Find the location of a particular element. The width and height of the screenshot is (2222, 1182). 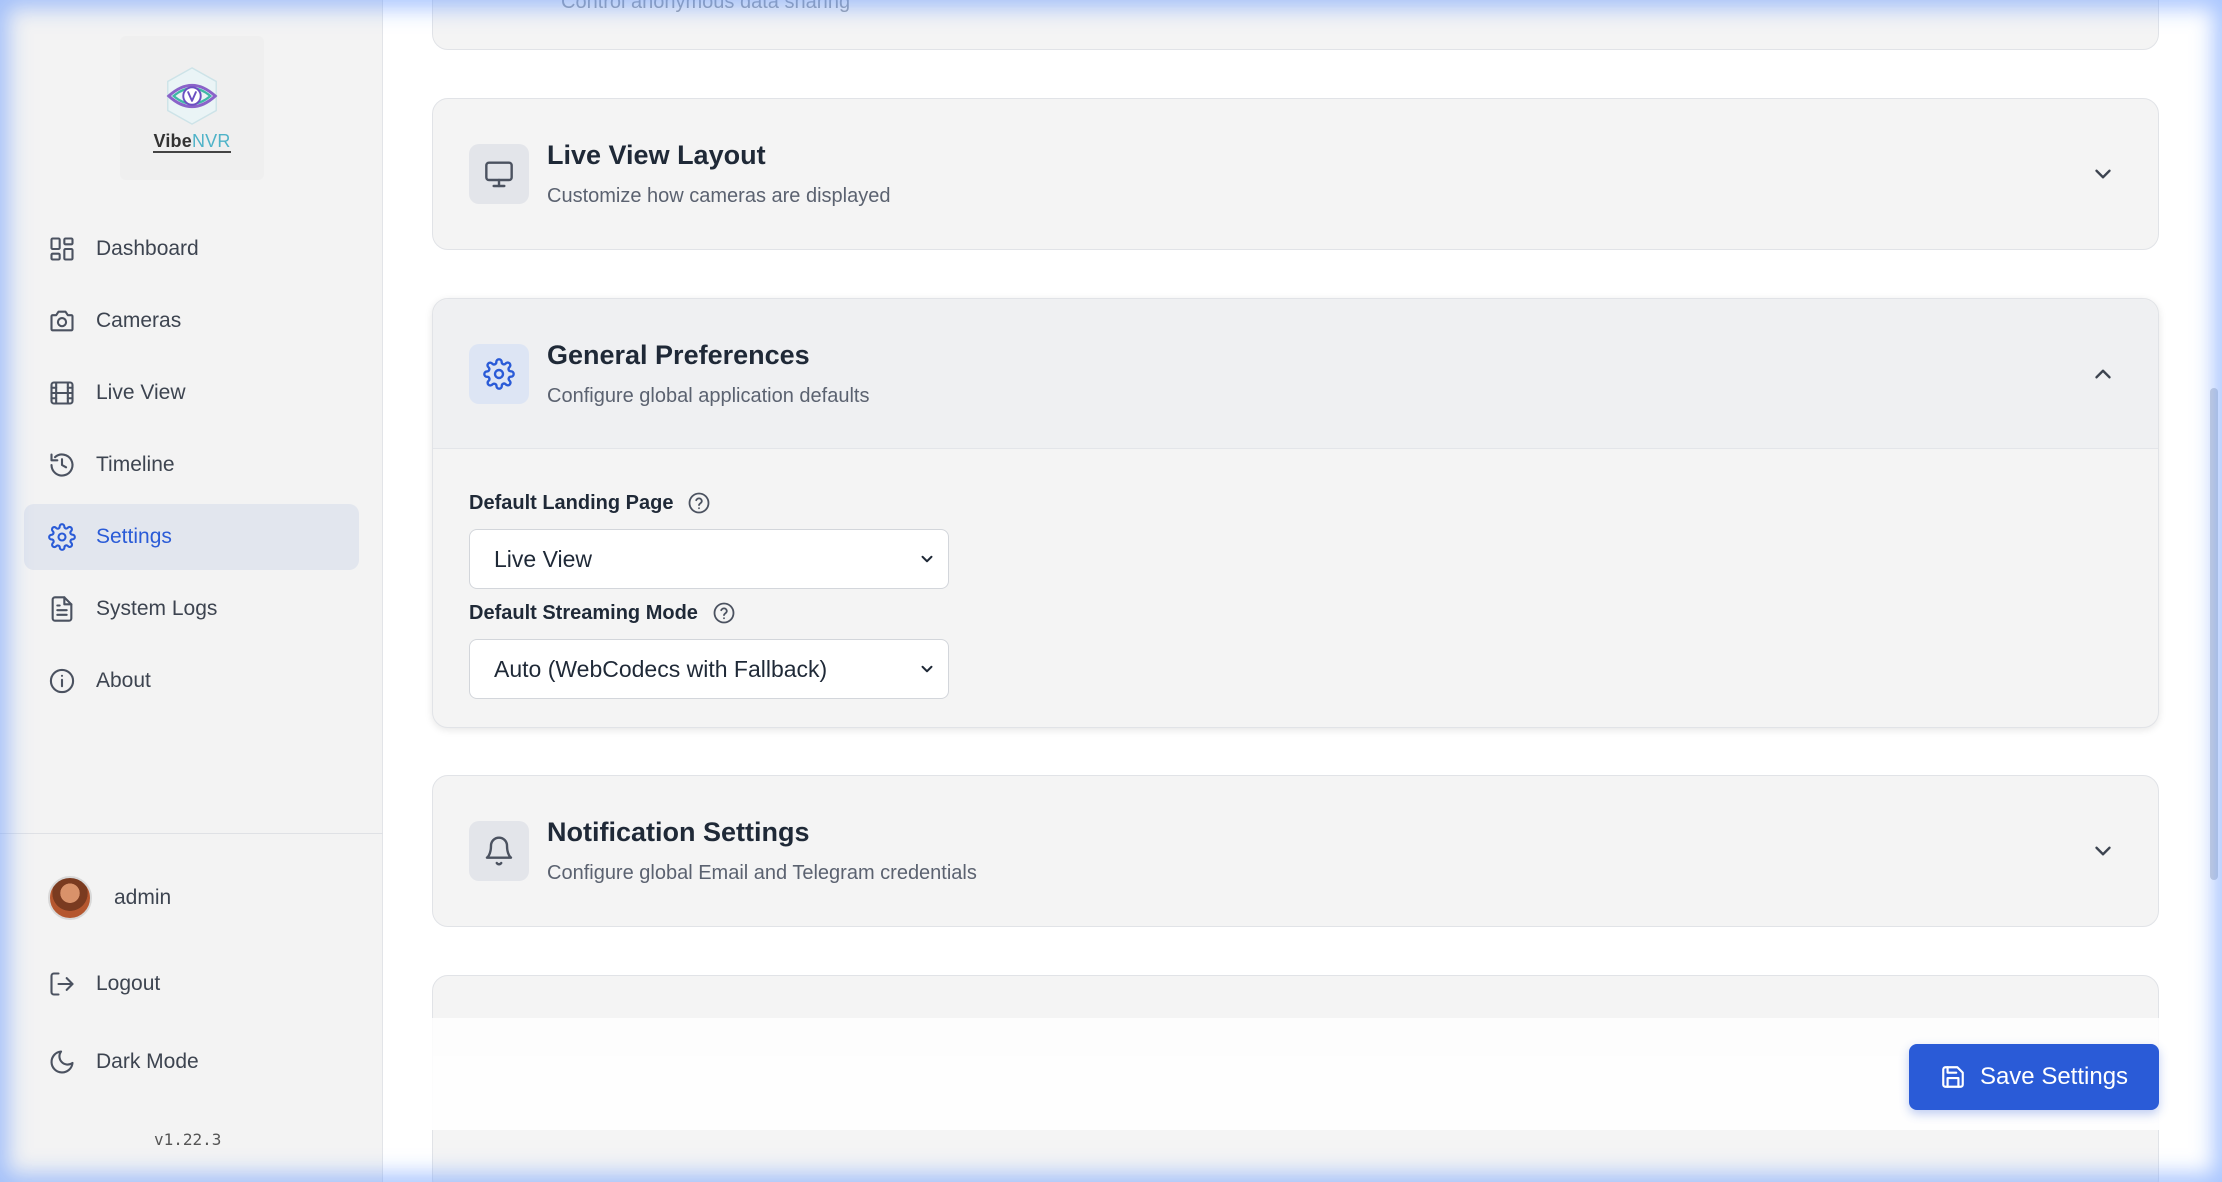

card-title: Live View Layout is located at coordinates (656, 155).